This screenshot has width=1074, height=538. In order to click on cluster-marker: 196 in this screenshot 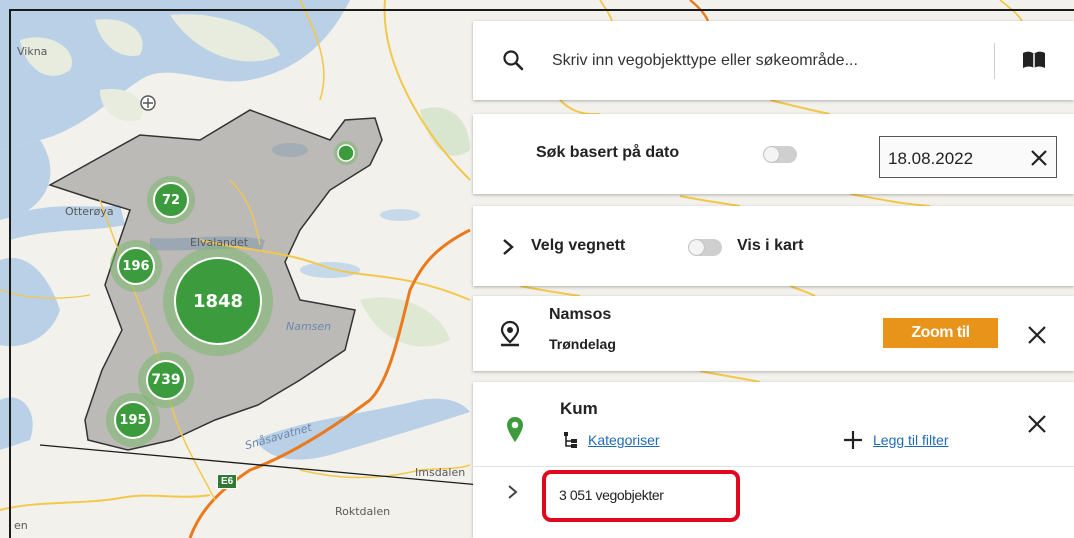, I will do `click(136, 266)`.